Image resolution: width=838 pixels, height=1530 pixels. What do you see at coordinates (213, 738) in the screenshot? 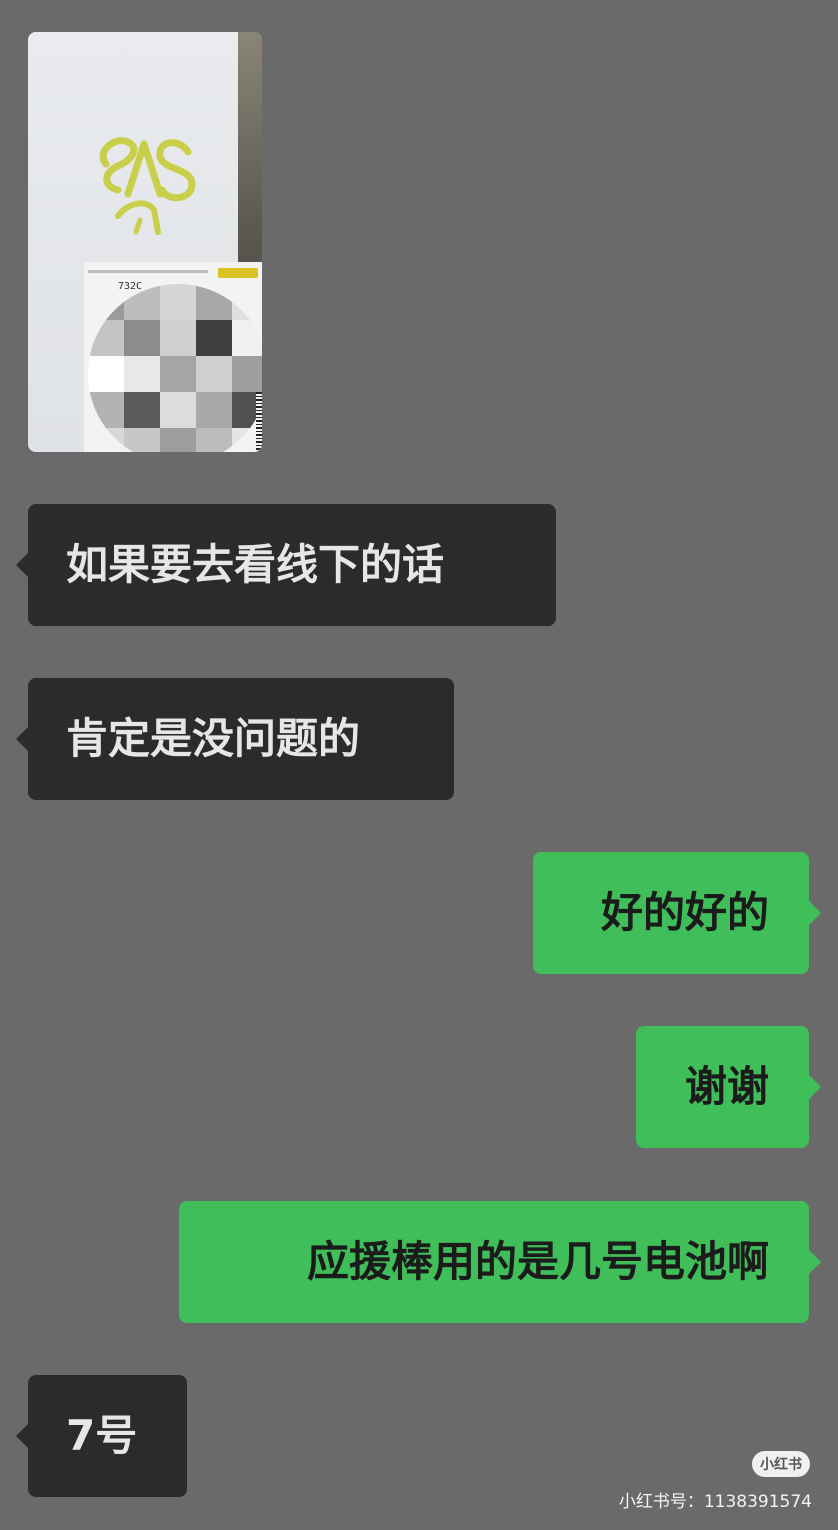
I see `message-text: 肯定是没问题的` at bounding box center [213, 738].